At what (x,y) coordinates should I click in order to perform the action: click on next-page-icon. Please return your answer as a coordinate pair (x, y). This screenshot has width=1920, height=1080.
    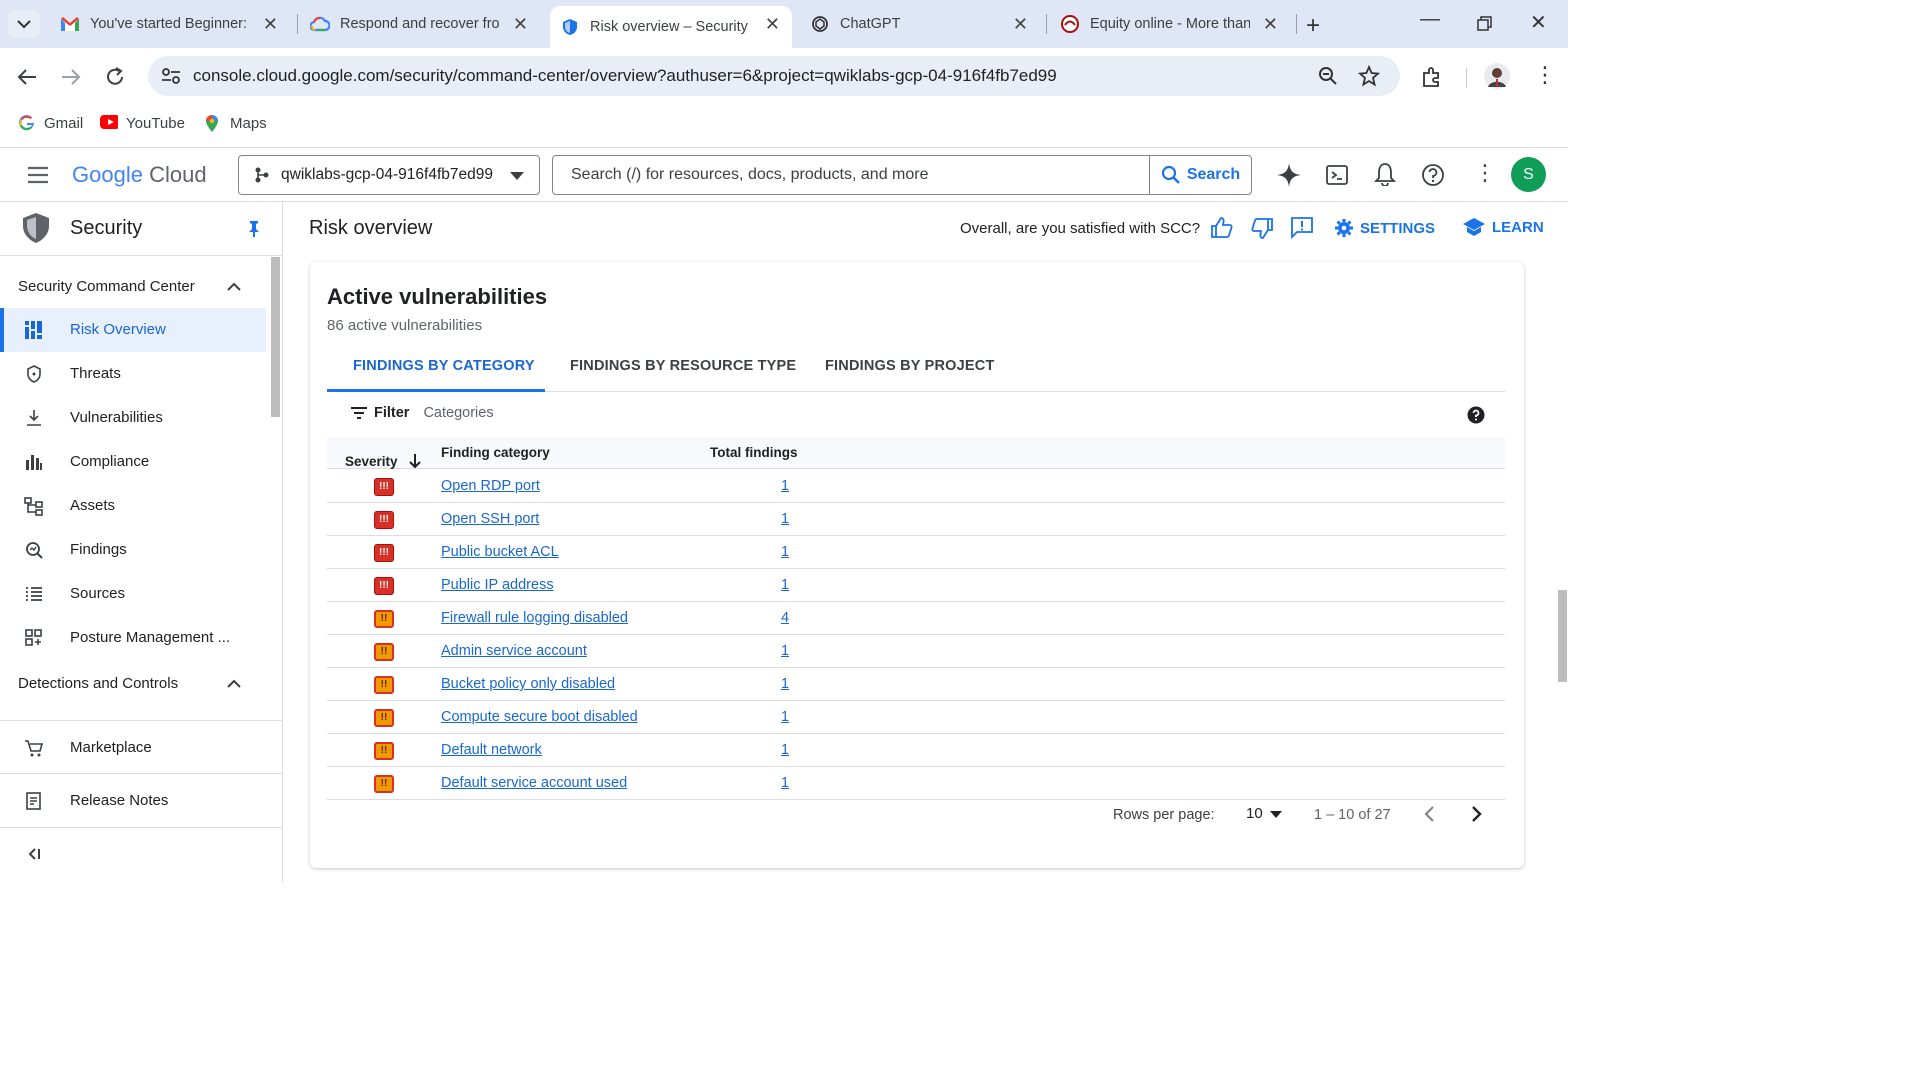
    Looking at the image, I should click on (1476, 814).